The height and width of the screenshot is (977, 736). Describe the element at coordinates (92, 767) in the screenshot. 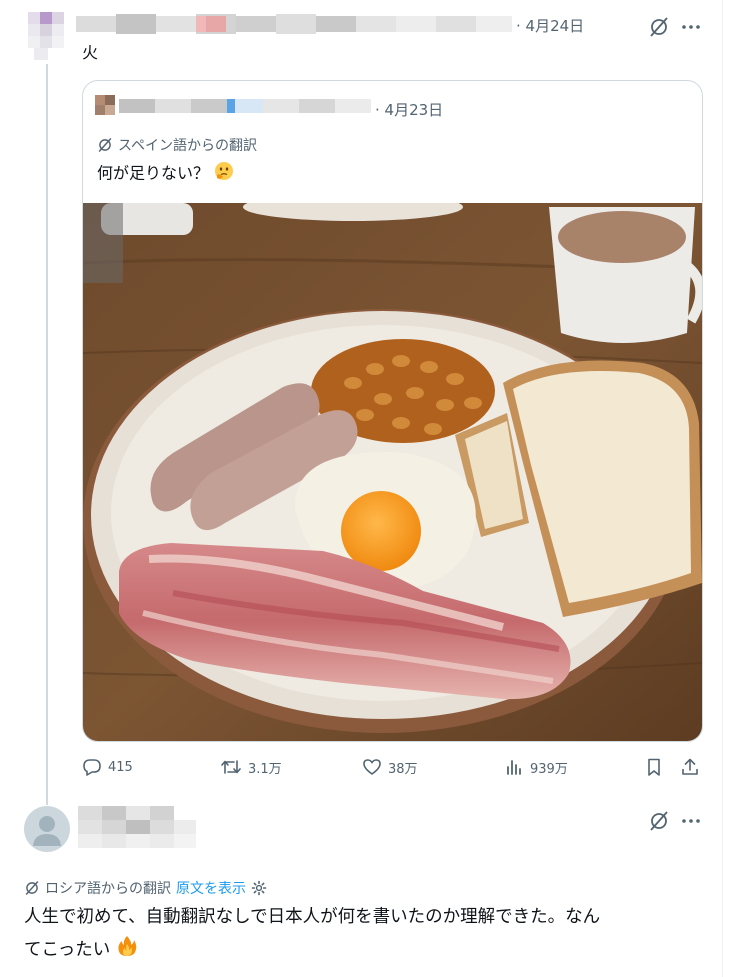

I see `reply-bubble-icon` at that location.